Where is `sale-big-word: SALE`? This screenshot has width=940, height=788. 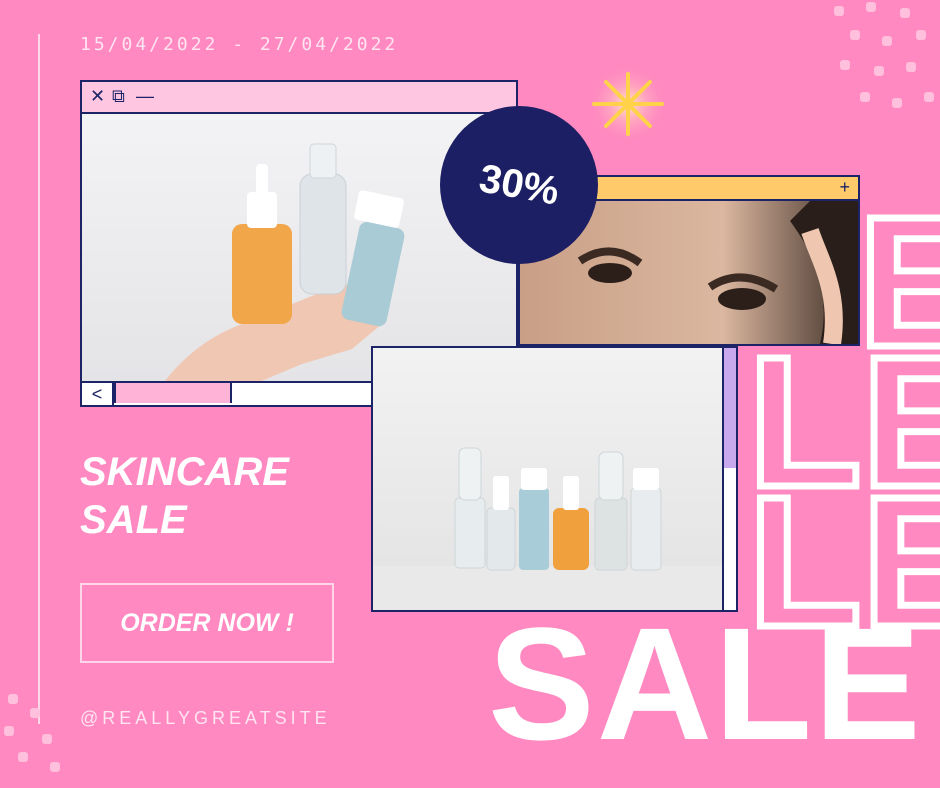 sale-big-word: SALE is located at coordinates (705, 683).